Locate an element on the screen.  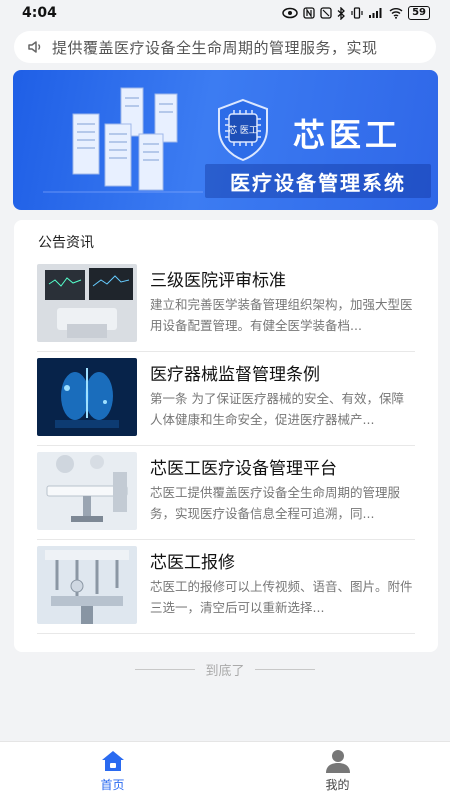
status-bar: 4:04 59 is located at coordinates (225, 13).